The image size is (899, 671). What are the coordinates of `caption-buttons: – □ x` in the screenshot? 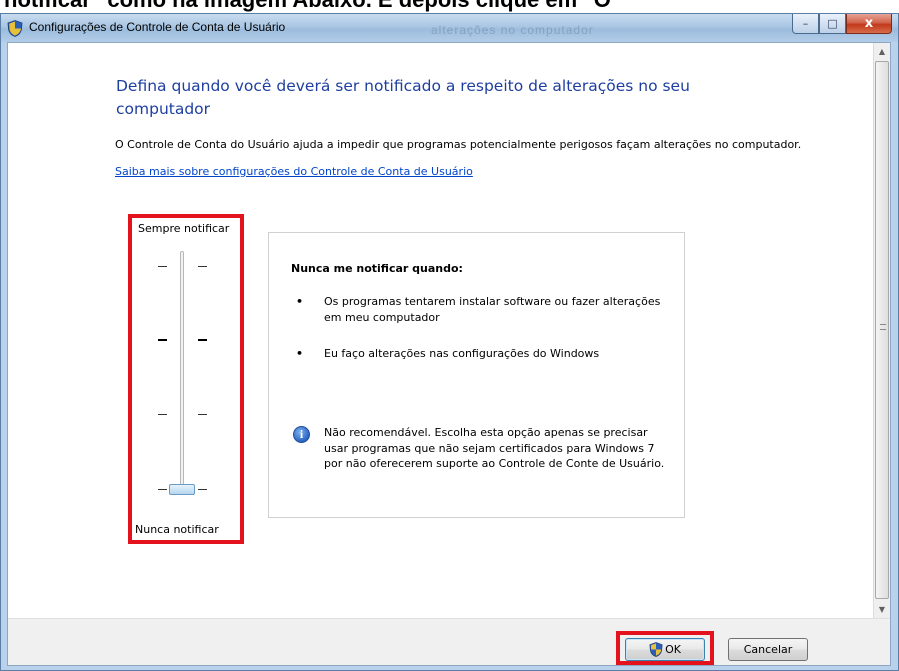 It's located at (842, 24).